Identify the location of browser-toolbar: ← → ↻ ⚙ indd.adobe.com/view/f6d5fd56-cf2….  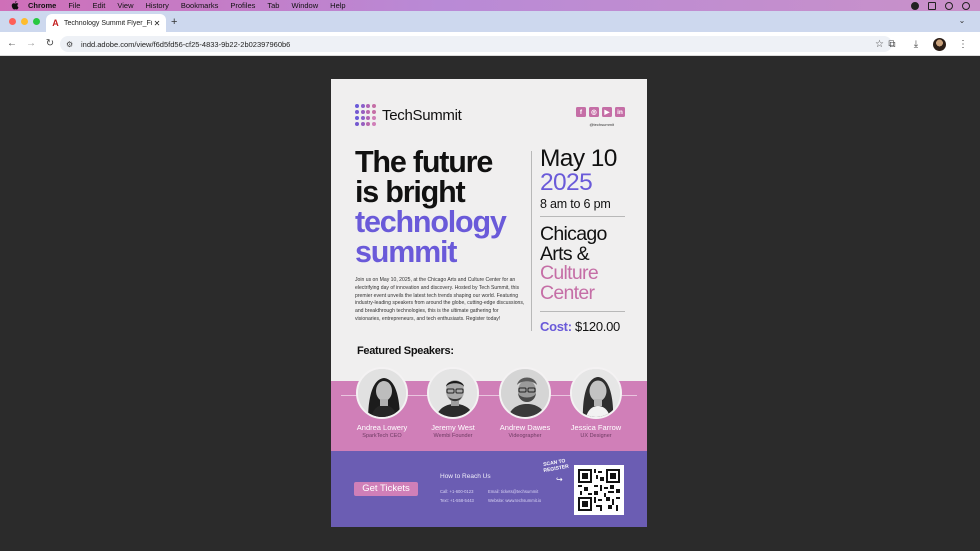
(490, 44).